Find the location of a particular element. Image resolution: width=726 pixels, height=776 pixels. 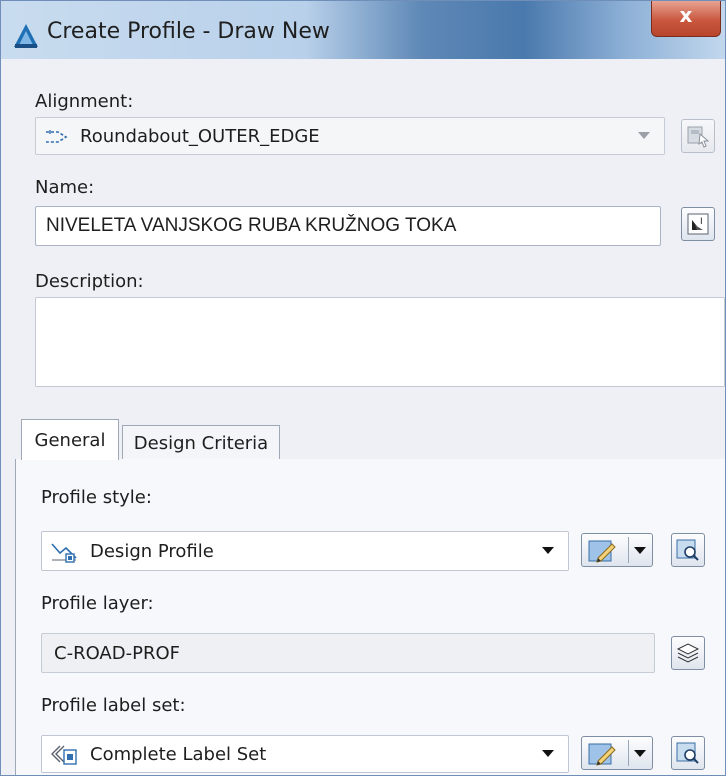

profile-layer-button is located at coordinates (688, 653).